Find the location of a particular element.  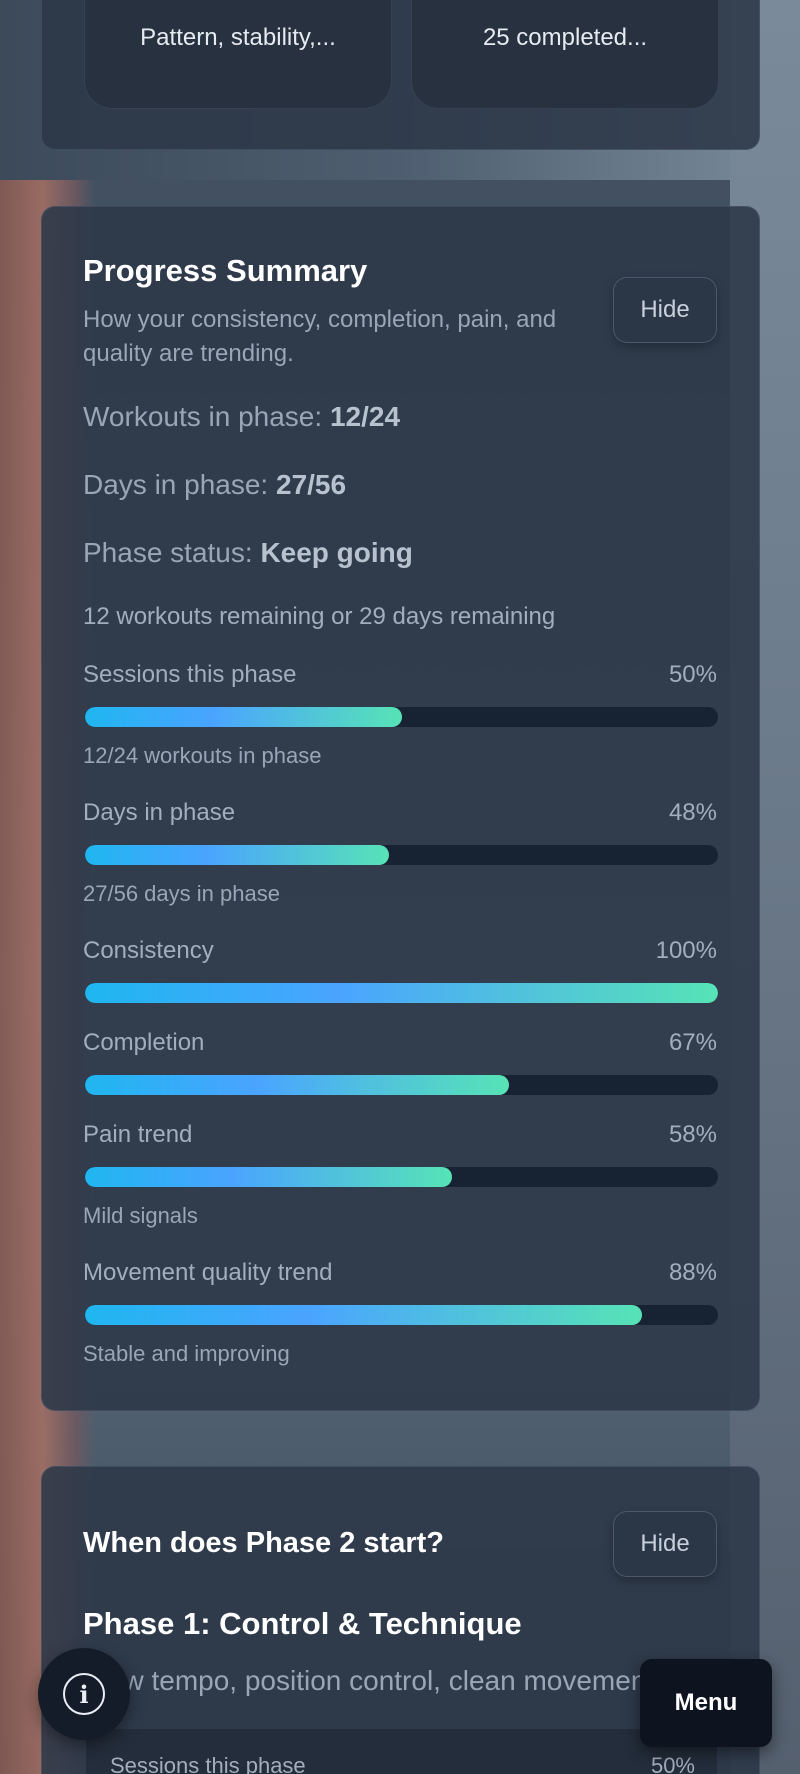

metric-label-completion: Completion is located at coordinates (144, 1042).